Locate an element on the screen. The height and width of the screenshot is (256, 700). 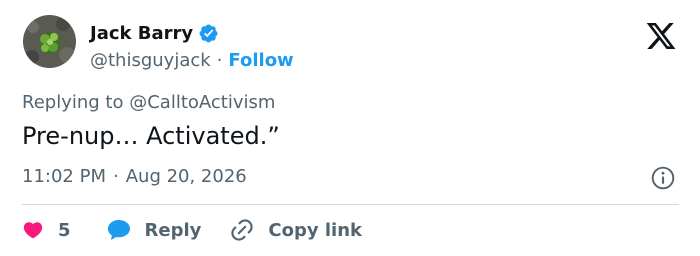
avatar-image is located at coordinates (49, 41).